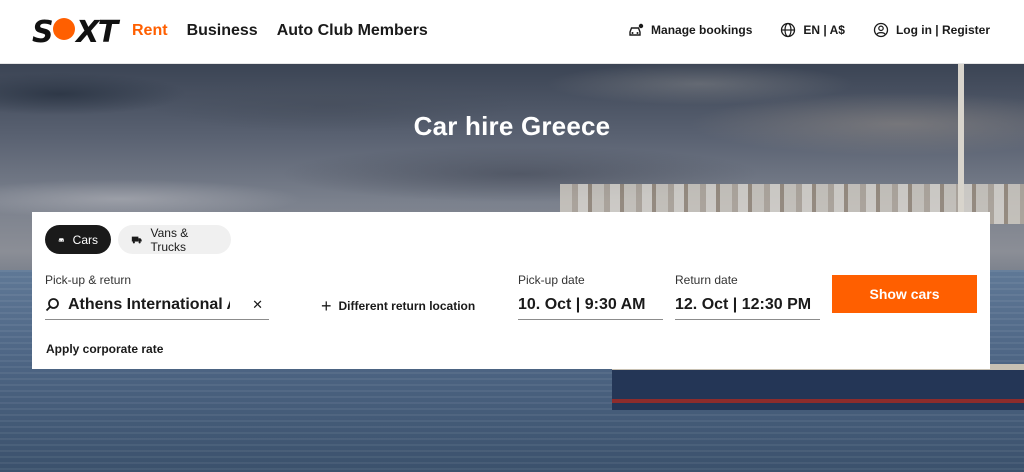 This screenshot has height=472, width=1024. Describe the element at coordinates (636, 29) in the screenshot. I see `car-manage-icon` at that location.